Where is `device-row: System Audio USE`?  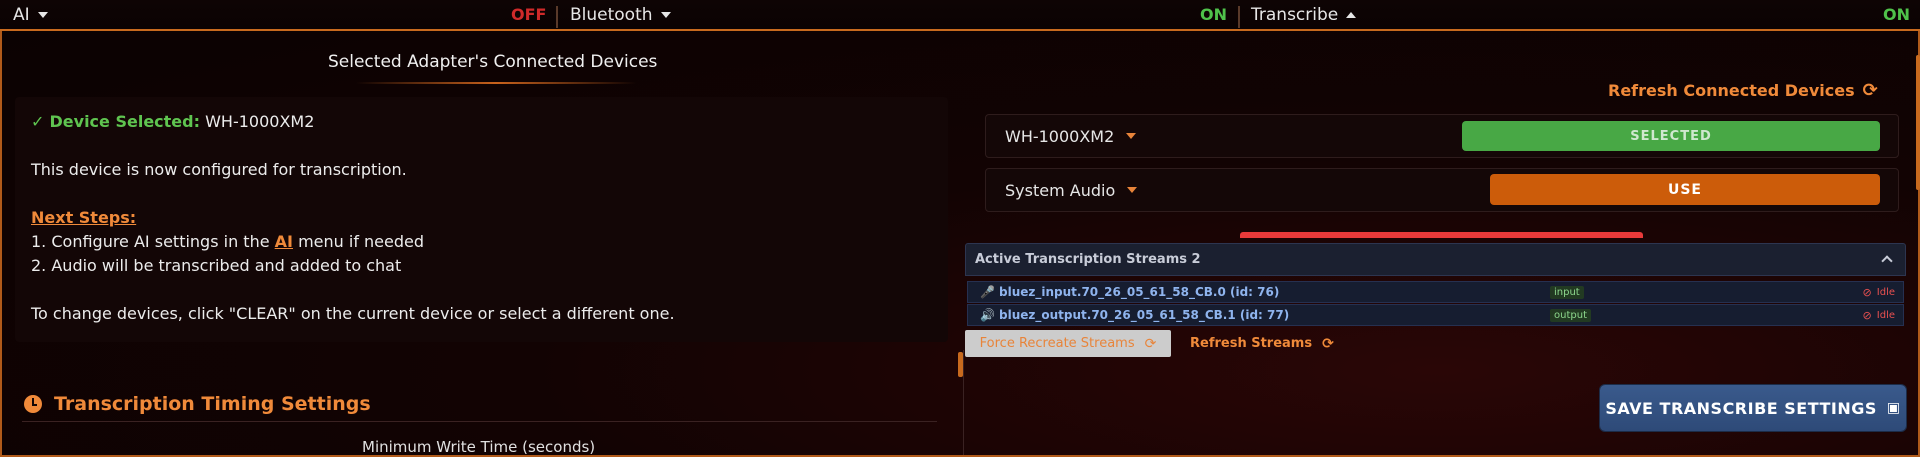
device-row: System Audio USE is located at coordinates (1442, 190).